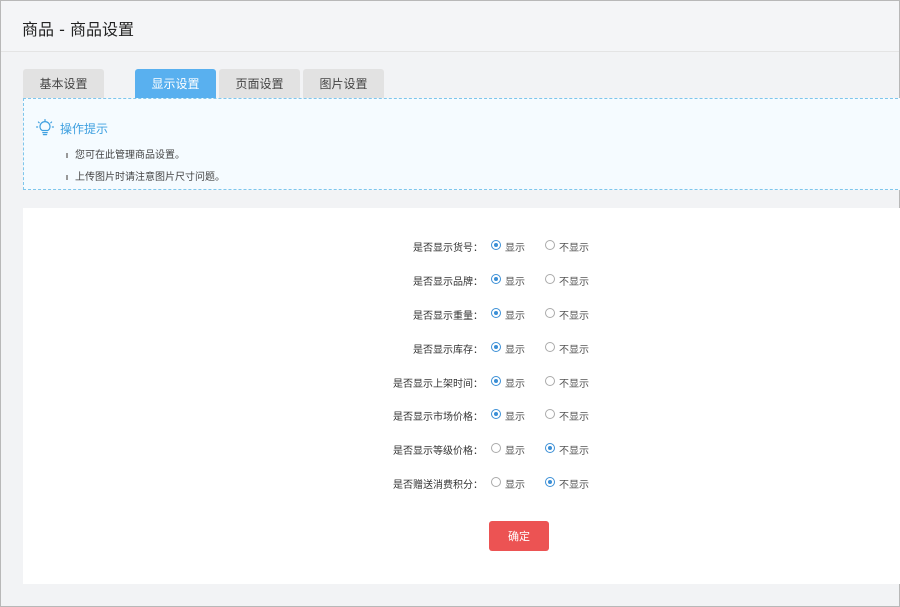 The width and height of the screenshot is (900, 607). What do you see at coordinates (259, 84) in the screenshot?
I see `tab-page-settings: 页面设置` at bounding box center [259, 84].